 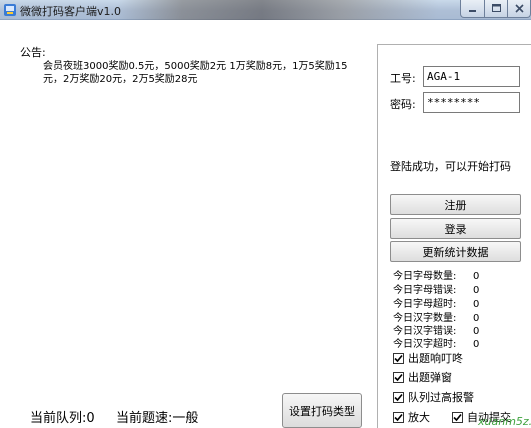 I want to click on password-label: 密码:, so click(x=403, y=104).